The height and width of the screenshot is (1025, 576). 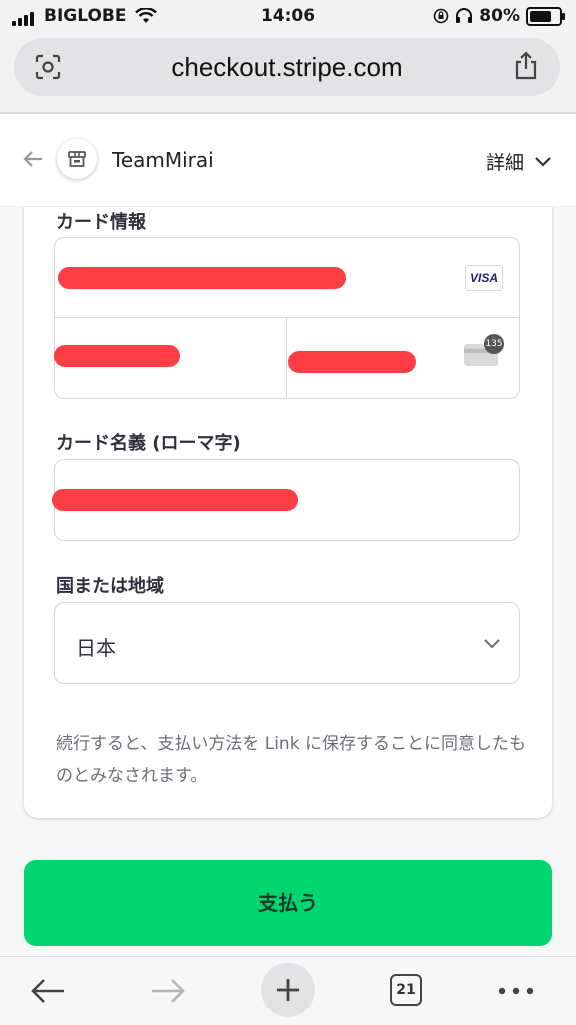 I want to click on new-tab-button, so click(x=288, y=990).